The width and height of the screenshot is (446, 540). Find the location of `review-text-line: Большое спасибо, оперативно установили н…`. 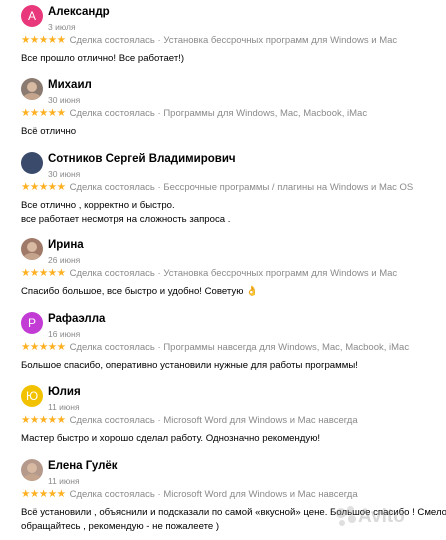

review-text-line: Большое спасибо, оперативно установили н… is located at coordinates (189, 365).